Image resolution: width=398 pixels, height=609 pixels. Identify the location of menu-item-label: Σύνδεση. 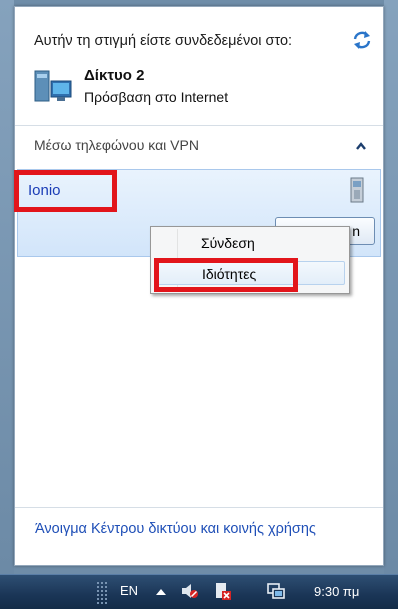
(228, 243).